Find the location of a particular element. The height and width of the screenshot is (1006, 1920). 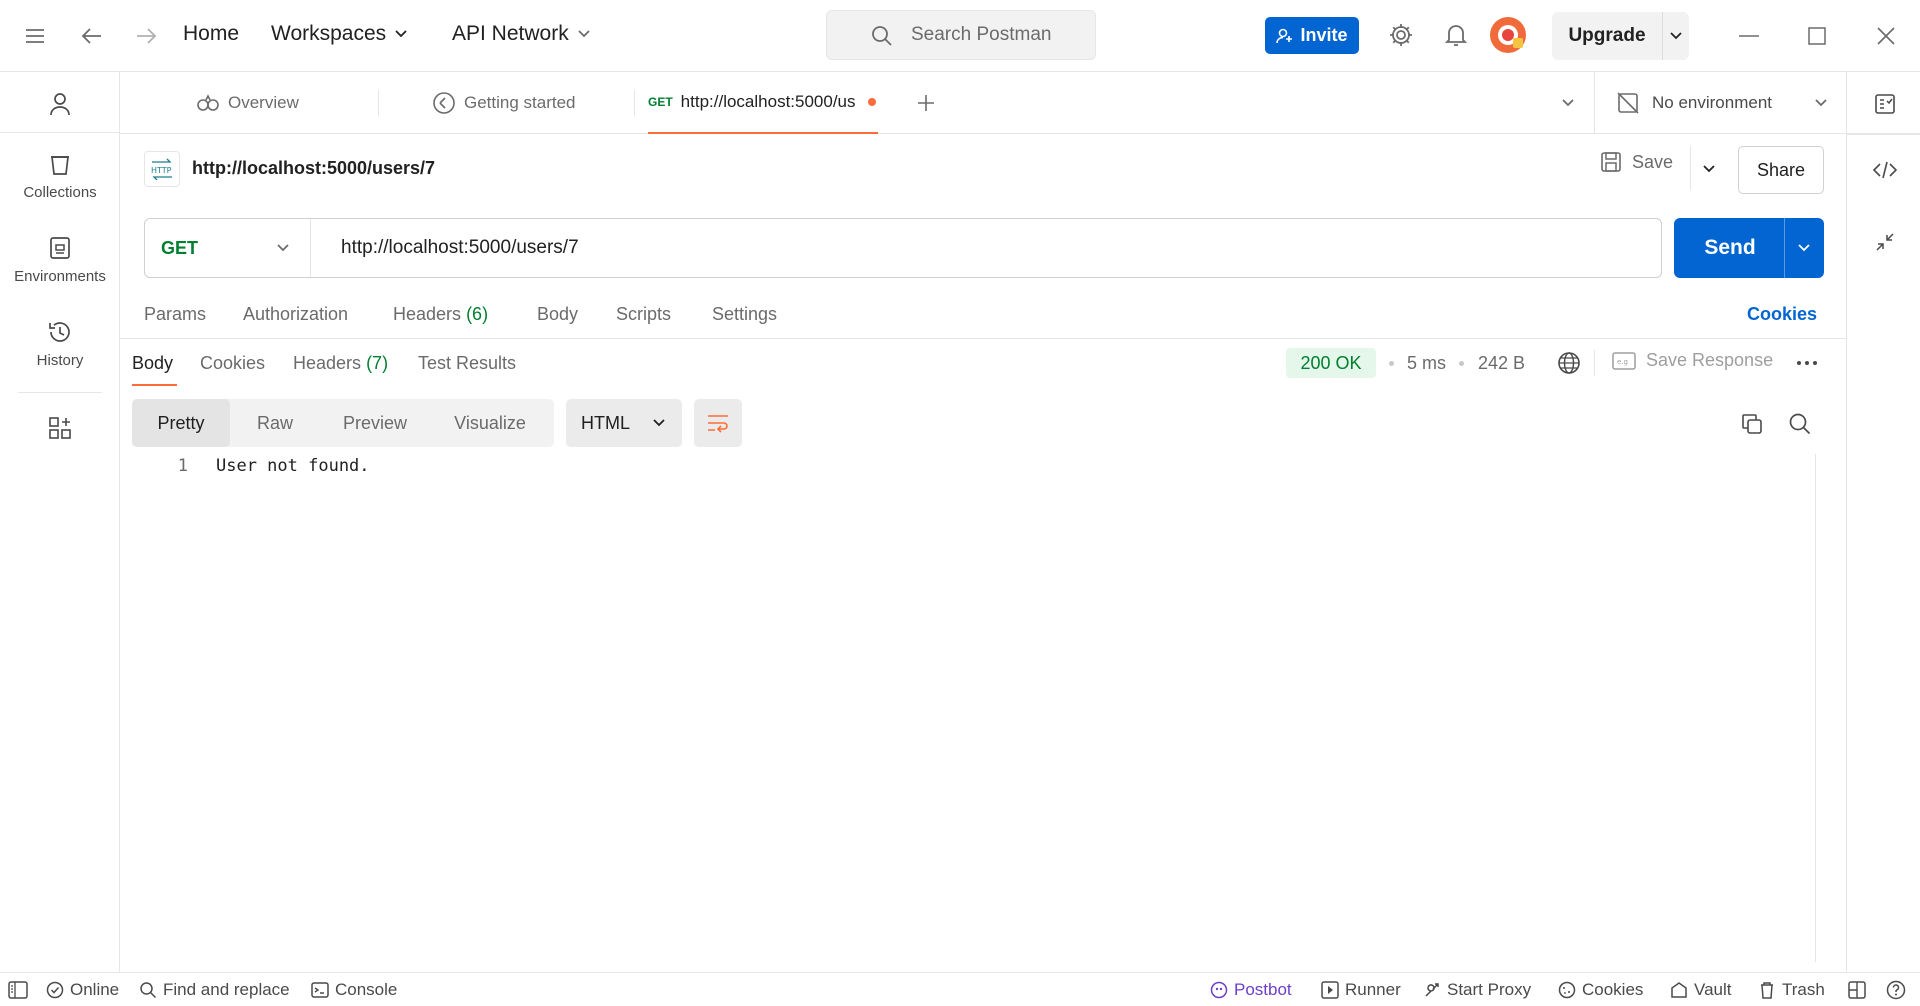

response-tab-test-results: Test Results is located at coordinates (467, 363).